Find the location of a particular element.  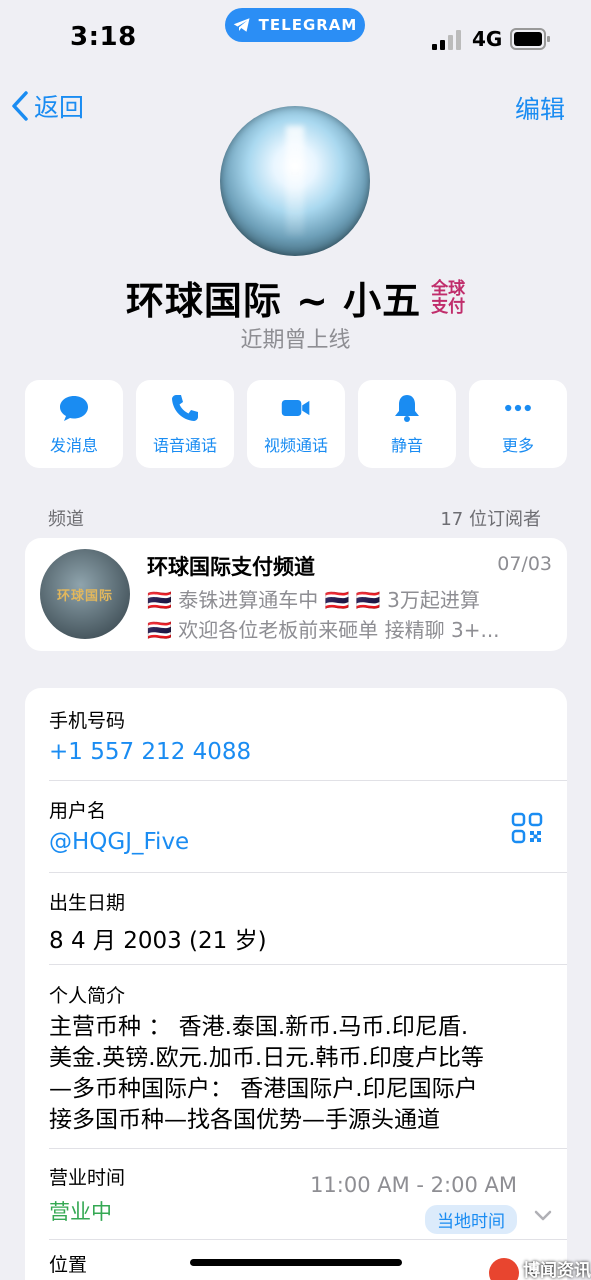

status-bar: 3:18 TELEGRAM 4G is located at coordinates (295, 35).